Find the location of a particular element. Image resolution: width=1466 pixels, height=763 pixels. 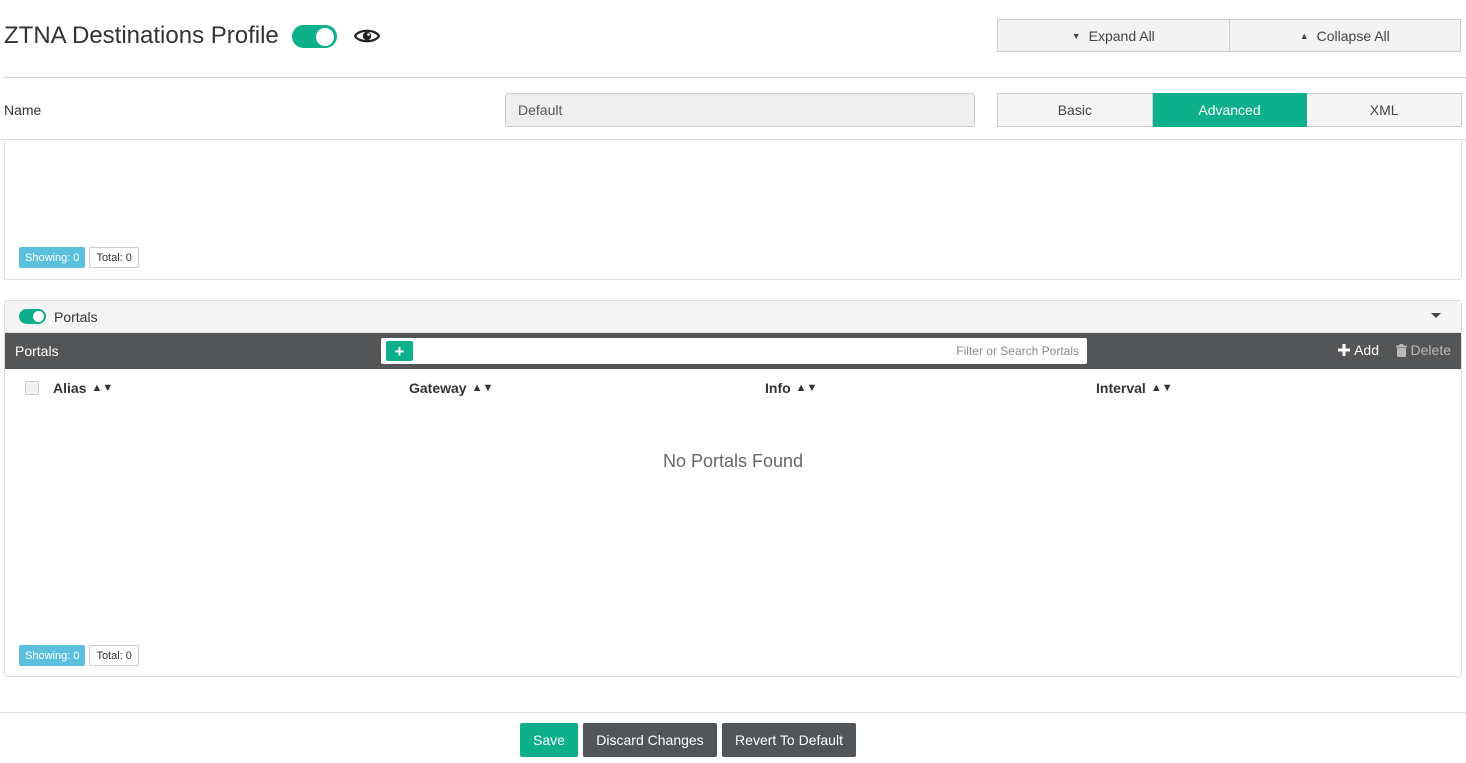

add-label: Add is located at coordinates (1366, 350).